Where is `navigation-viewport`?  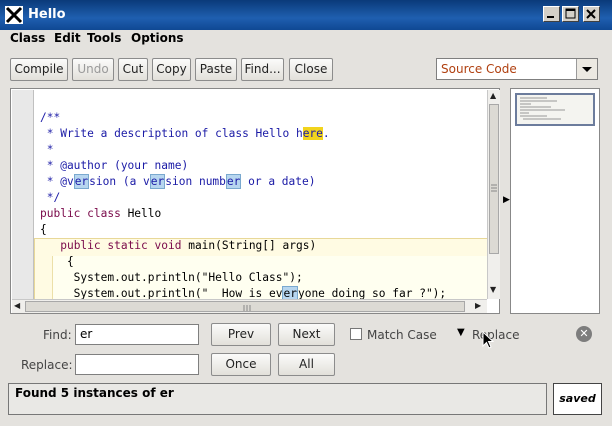
navigation-viewport is located at coordinates (555, 109).